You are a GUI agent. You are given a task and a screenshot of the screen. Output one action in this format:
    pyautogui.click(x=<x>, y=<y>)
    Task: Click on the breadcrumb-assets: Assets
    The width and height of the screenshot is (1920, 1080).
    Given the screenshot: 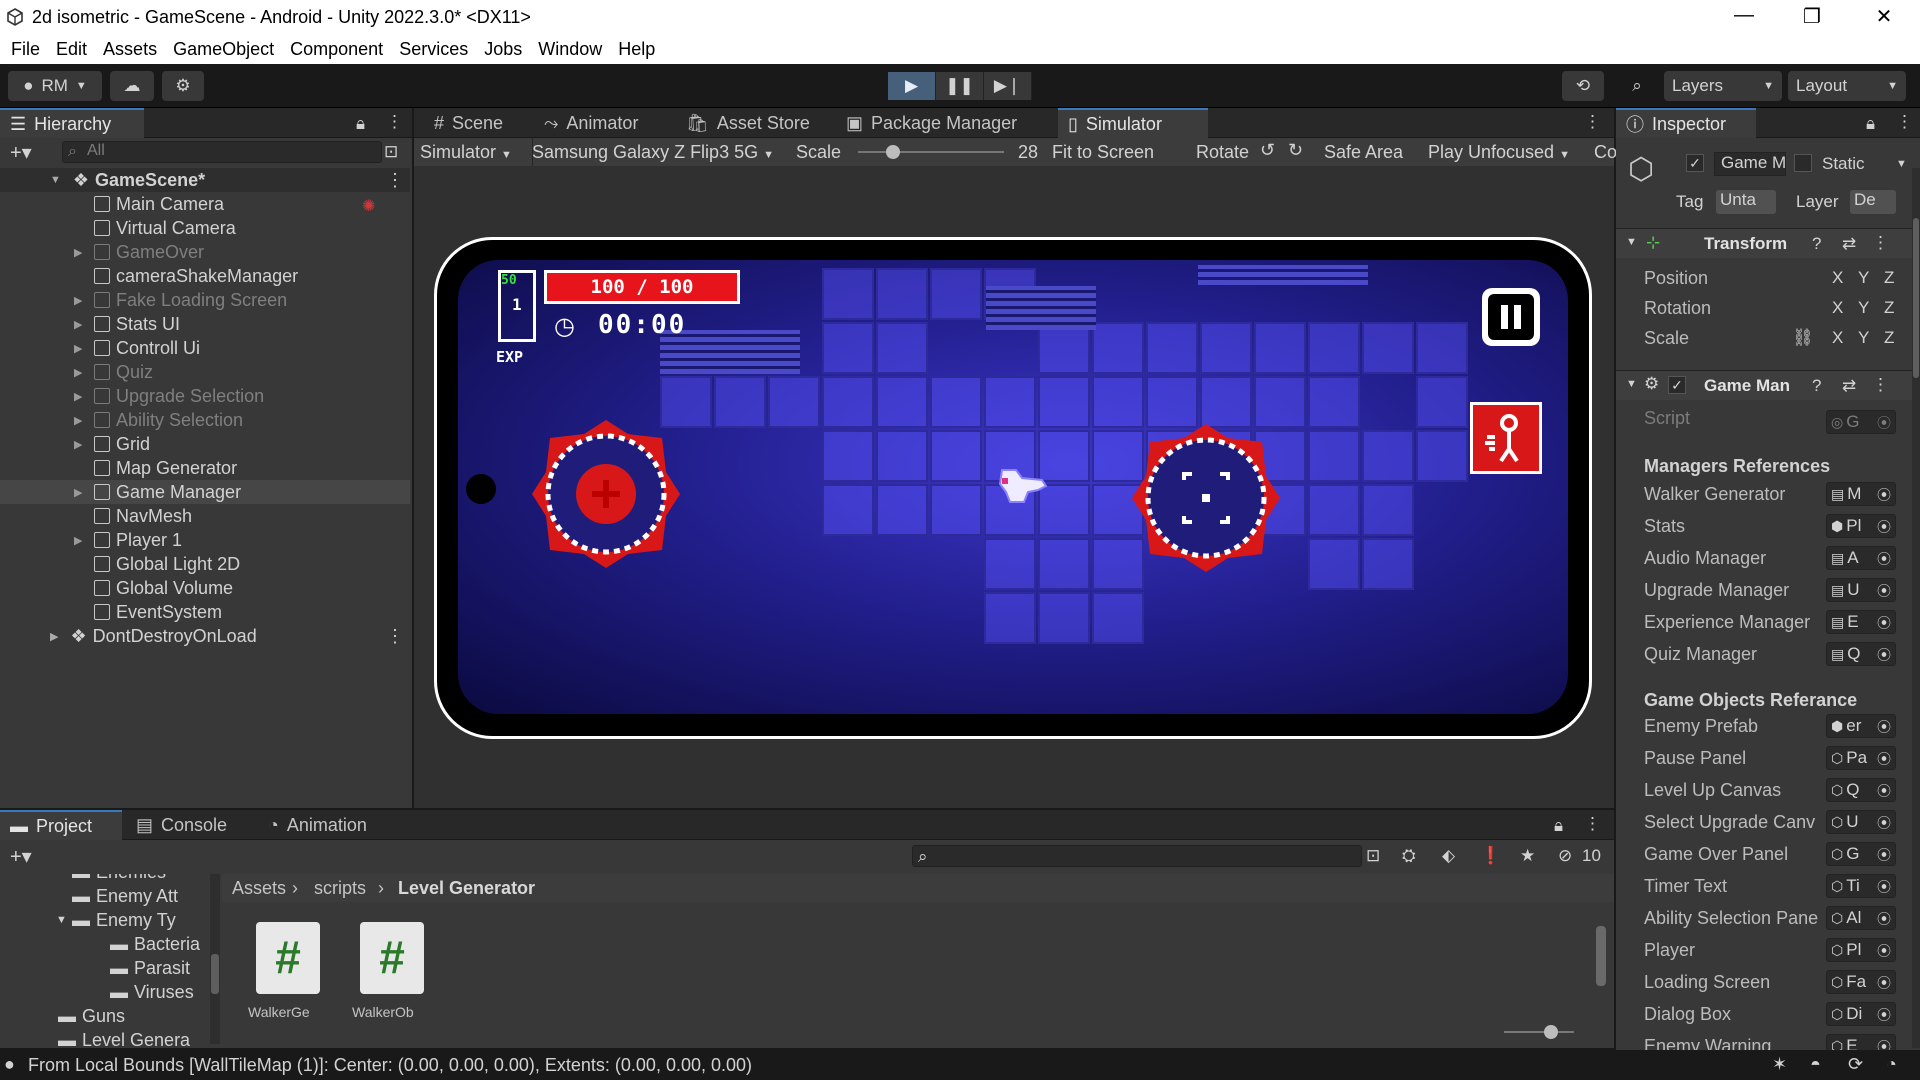 What is the action you would take?
    pyautogui.click(x=259, y=888)
    